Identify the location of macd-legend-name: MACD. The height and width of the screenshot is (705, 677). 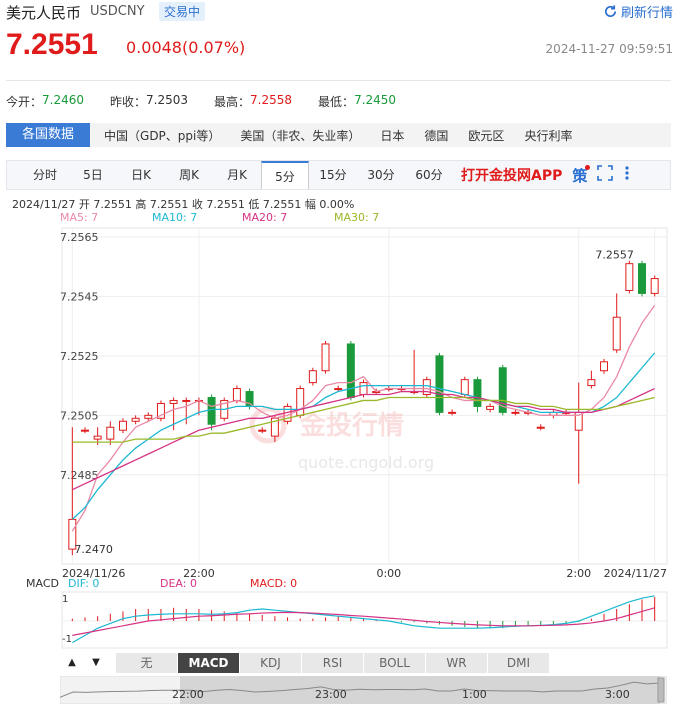
(42, 583).